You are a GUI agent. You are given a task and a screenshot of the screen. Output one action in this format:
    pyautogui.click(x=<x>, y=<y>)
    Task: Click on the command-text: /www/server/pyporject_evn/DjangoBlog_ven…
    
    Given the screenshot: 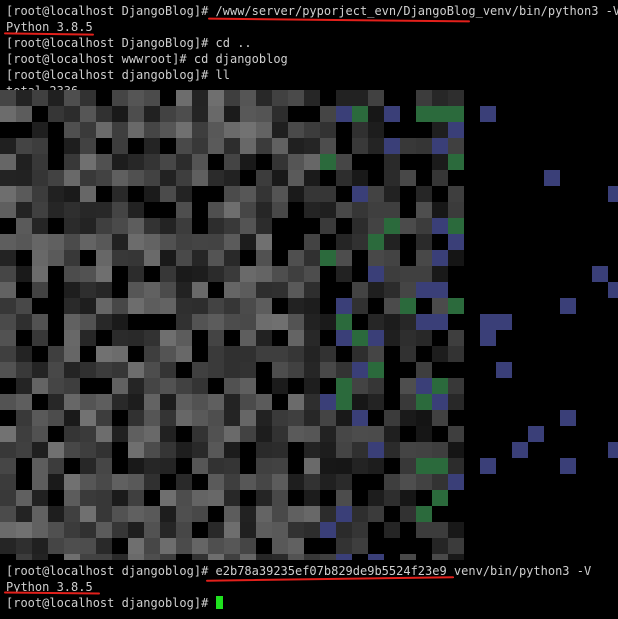 What is the action you would take?
    pyautogui.click(x=416, y=11)
    